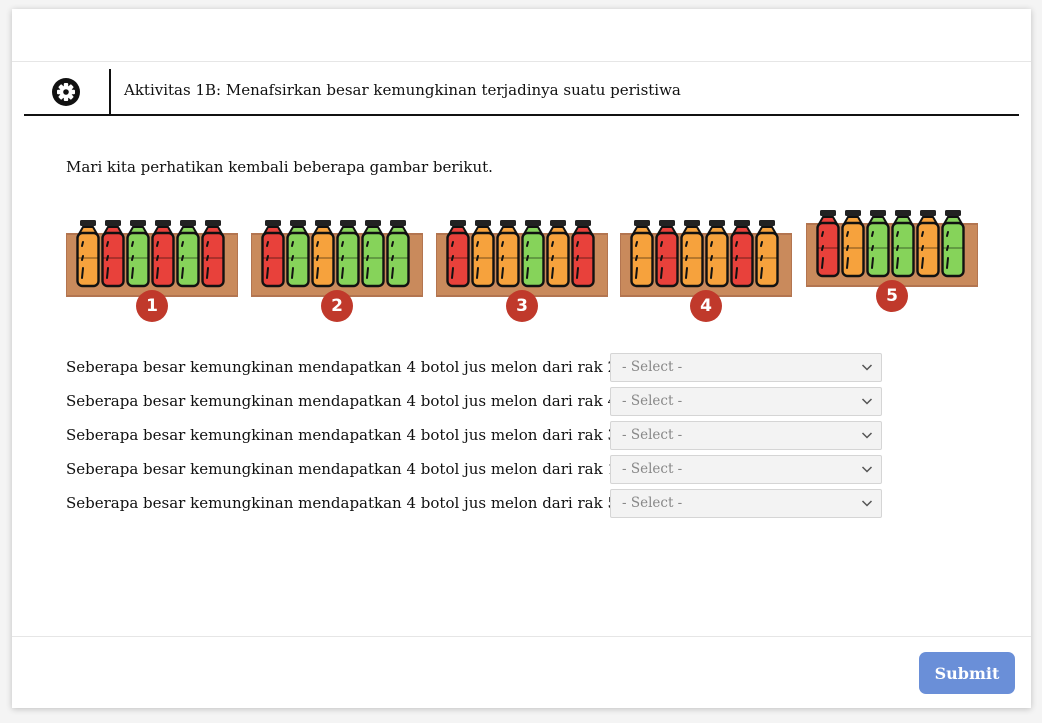  What do you see at coordinates (706, 306) in the screenshot?
I see `rack-number-badge: 4` at bounding box center [706, 306].